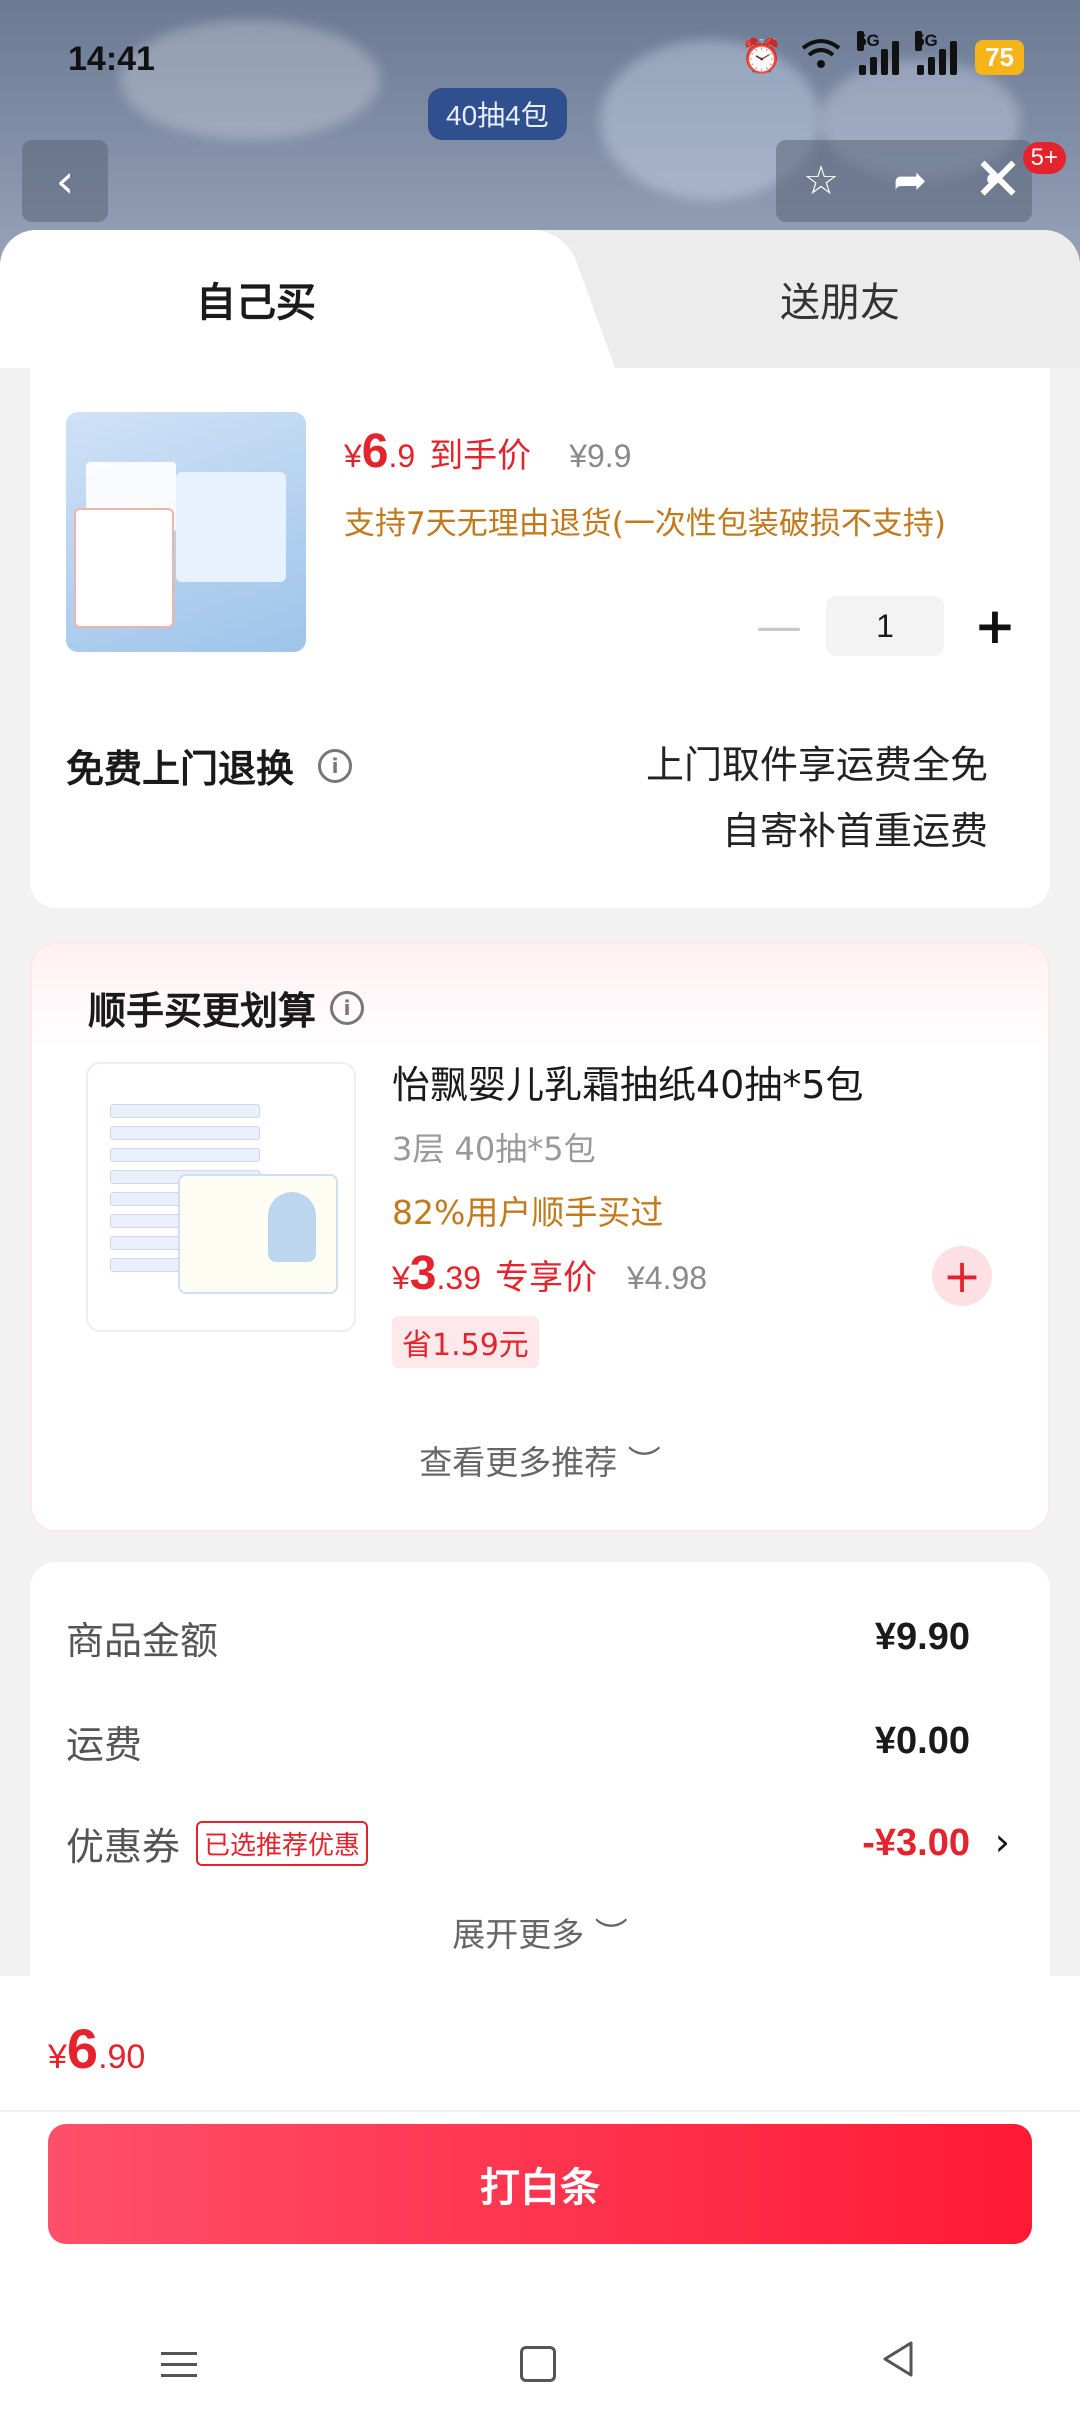  Describe the element at coordinates (436, 1273) in the screenshot. I see `recommendation-price: ¥3.39` at that location.